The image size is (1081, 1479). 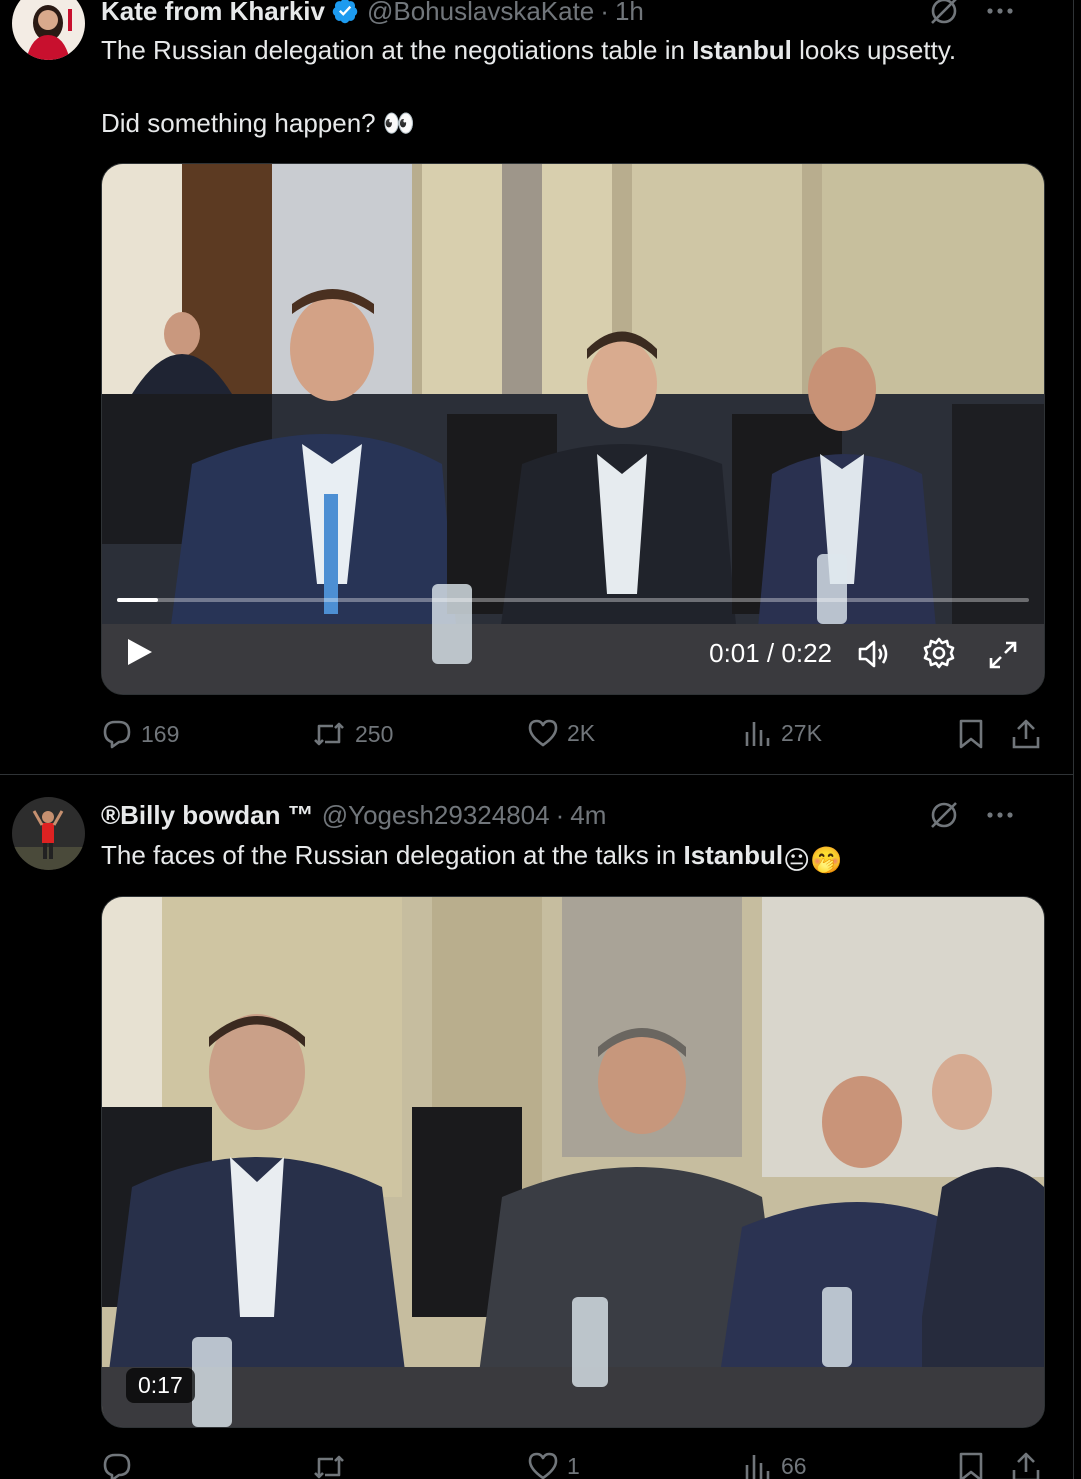 What do you see at coordinates (480, 13) in the screenshot?
I see `author-handle: @BohuslavskaKate` at bounding box center [480, 13].